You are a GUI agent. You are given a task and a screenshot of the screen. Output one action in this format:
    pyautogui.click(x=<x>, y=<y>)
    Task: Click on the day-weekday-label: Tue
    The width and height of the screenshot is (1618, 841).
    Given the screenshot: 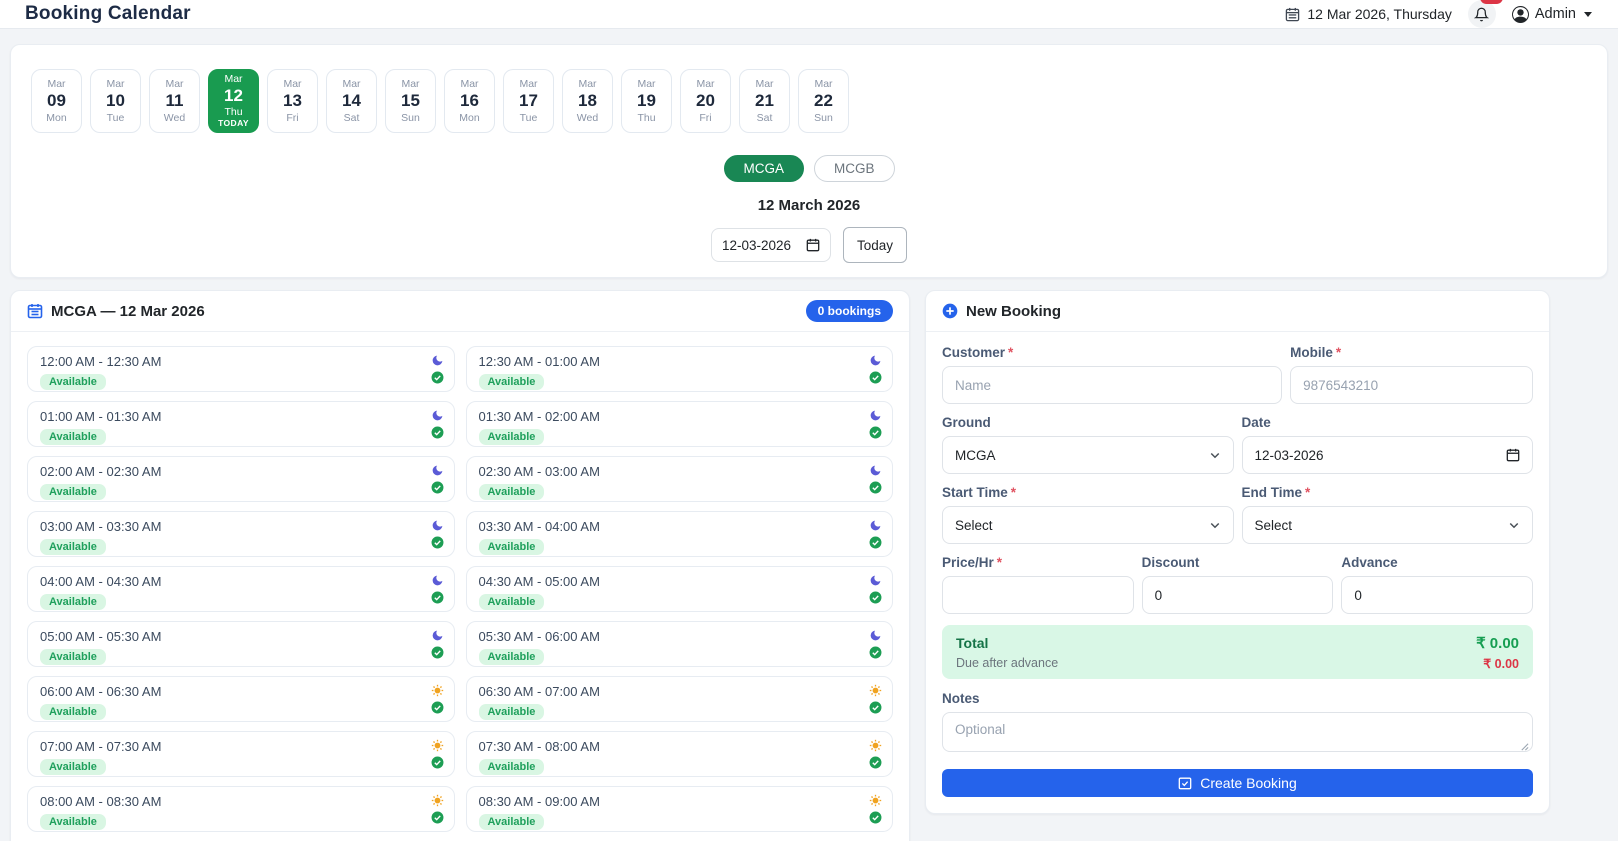 What is the action you would take?
    pyautogui.click(x=528, y=117)
    